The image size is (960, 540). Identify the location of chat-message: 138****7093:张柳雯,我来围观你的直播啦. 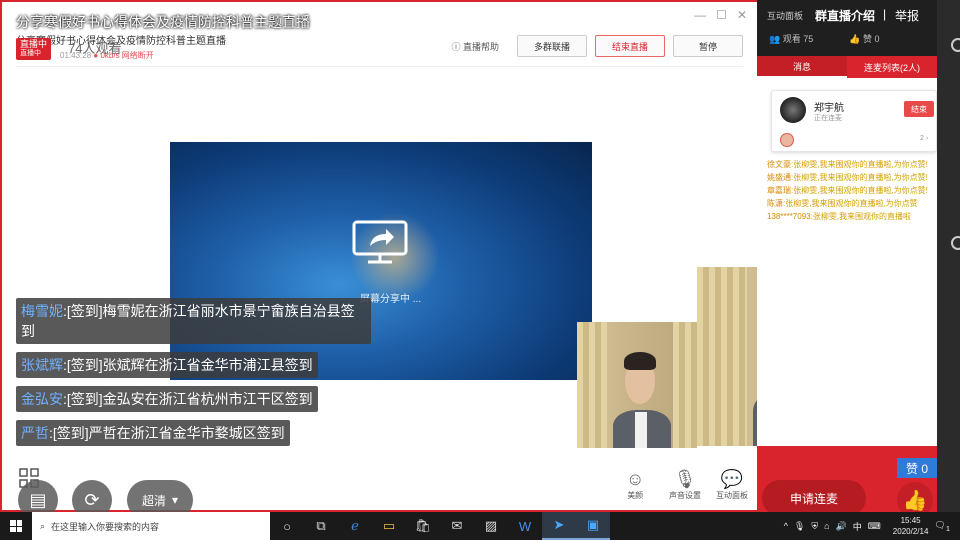
(839, 216).